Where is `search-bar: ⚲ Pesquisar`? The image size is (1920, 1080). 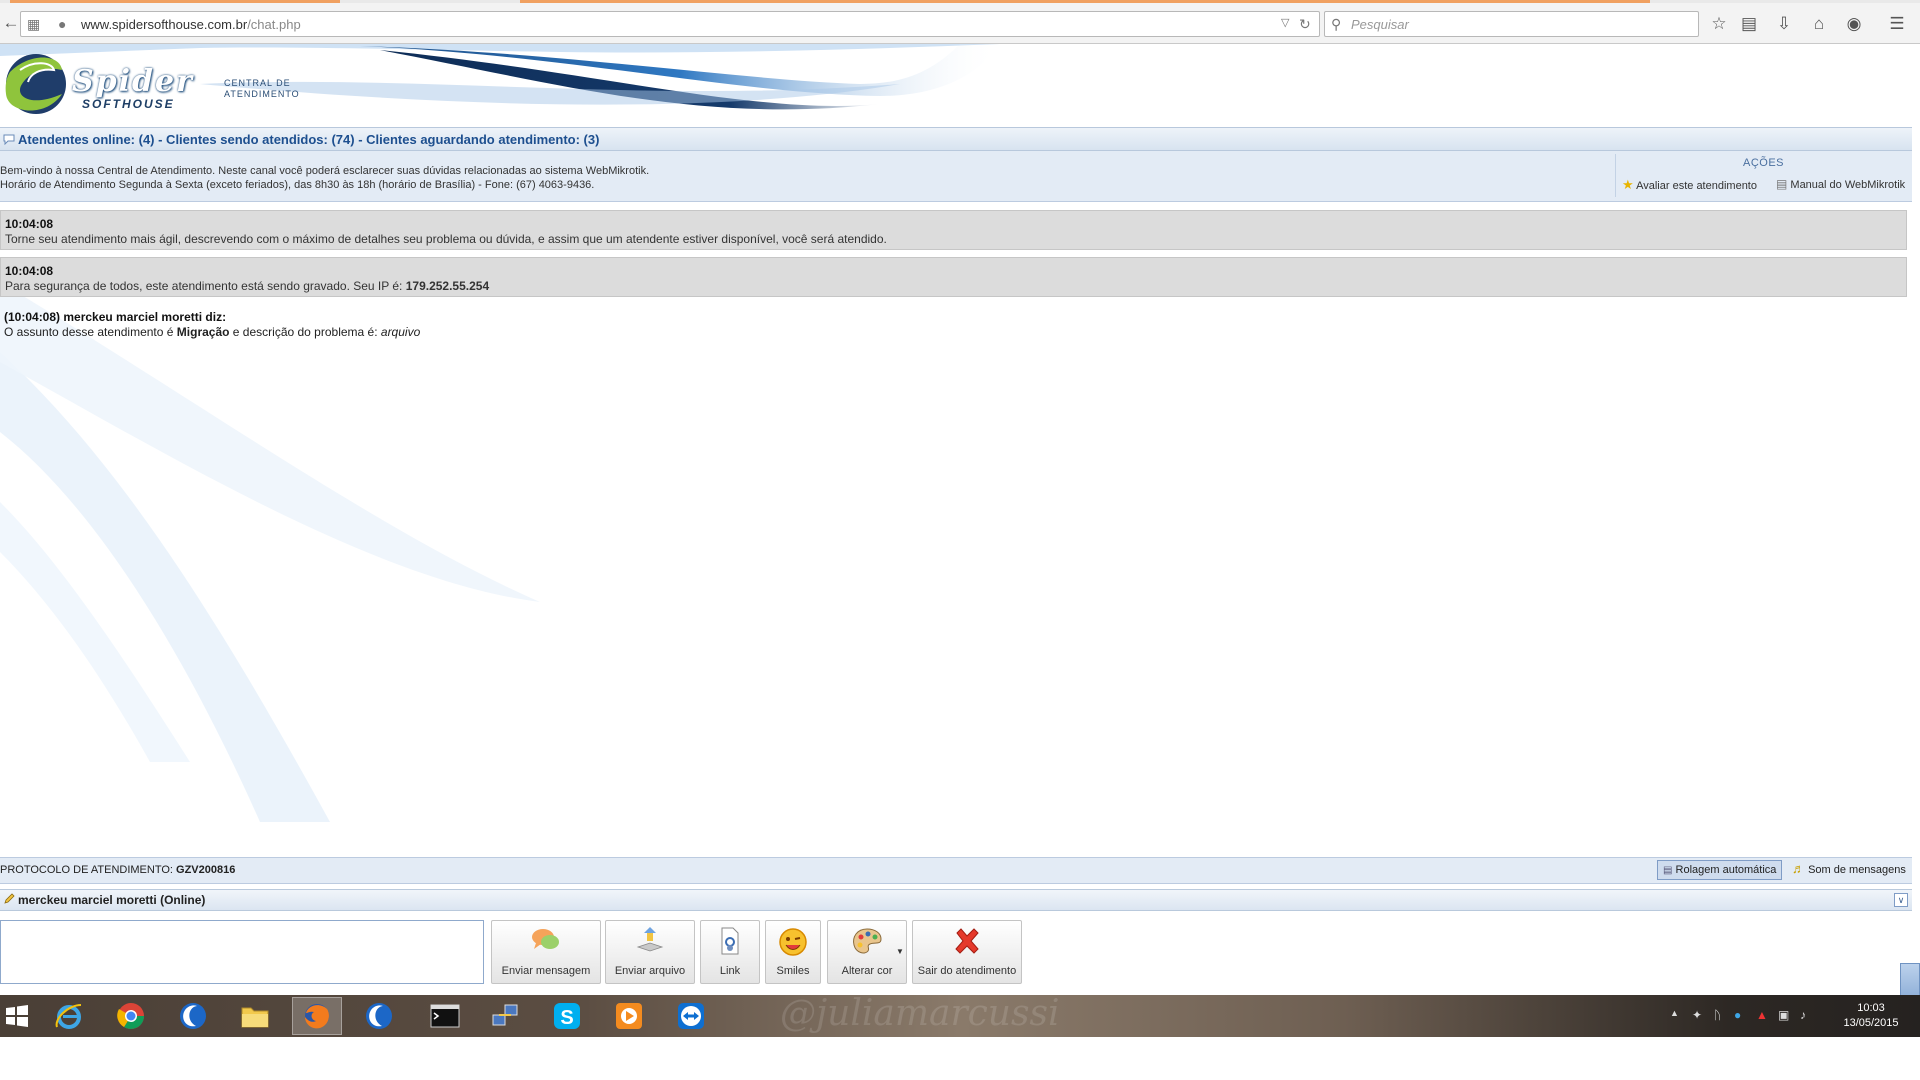
search-bar: ⚲ Pesquisar is located at coordinates (1511, 24).